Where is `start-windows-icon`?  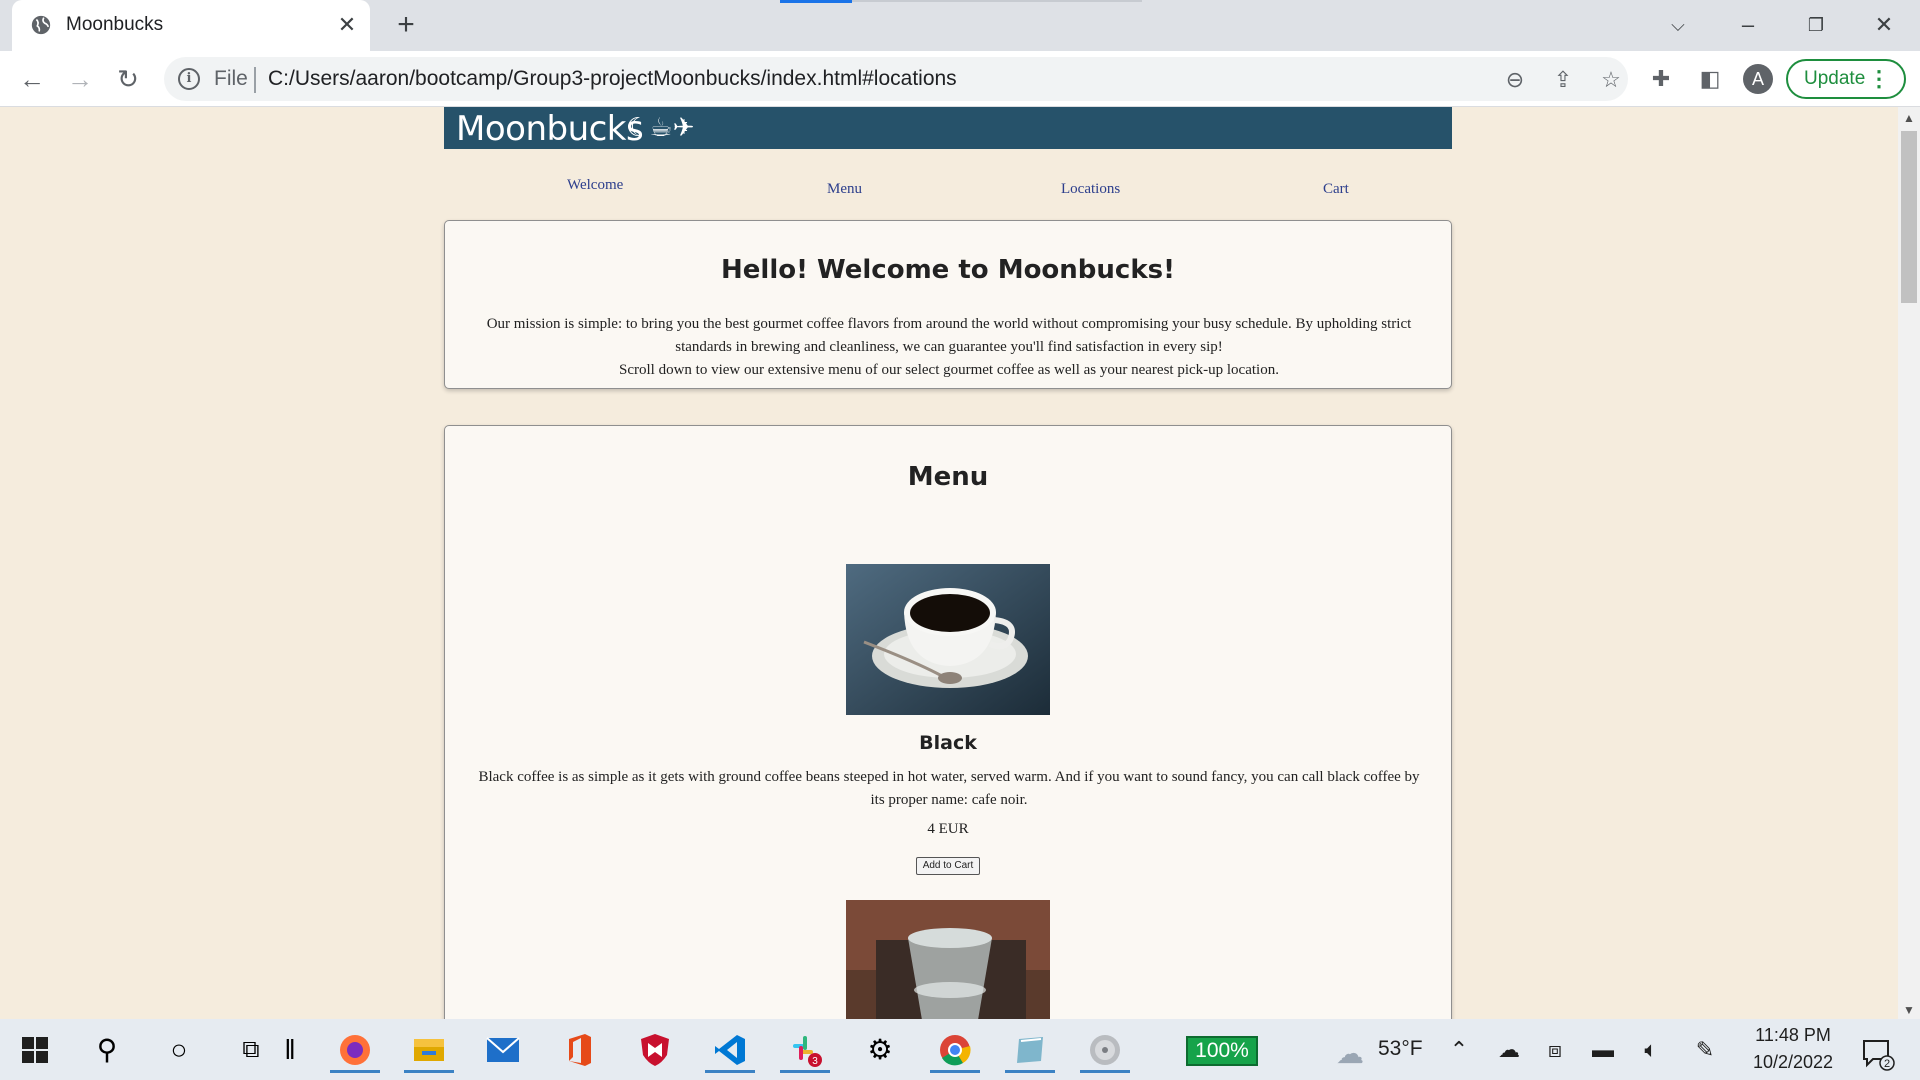 start-windows-icon is located at coordinates (35, 1050).